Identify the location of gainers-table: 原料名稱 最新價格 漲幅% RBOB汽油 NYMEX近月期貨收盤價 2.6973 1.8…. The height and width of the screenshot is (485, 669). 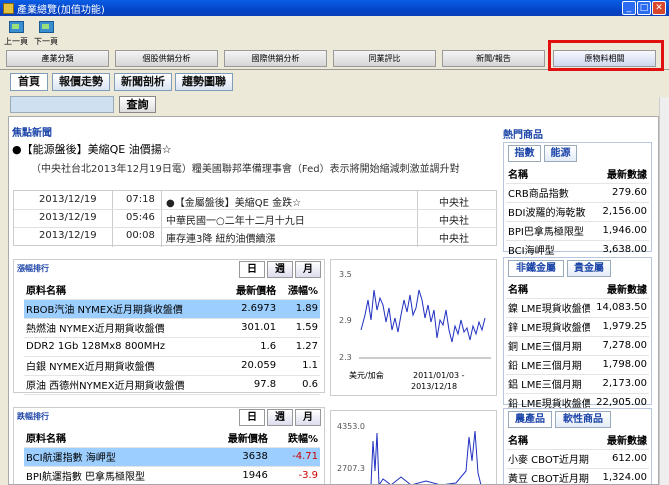
(172, 337).